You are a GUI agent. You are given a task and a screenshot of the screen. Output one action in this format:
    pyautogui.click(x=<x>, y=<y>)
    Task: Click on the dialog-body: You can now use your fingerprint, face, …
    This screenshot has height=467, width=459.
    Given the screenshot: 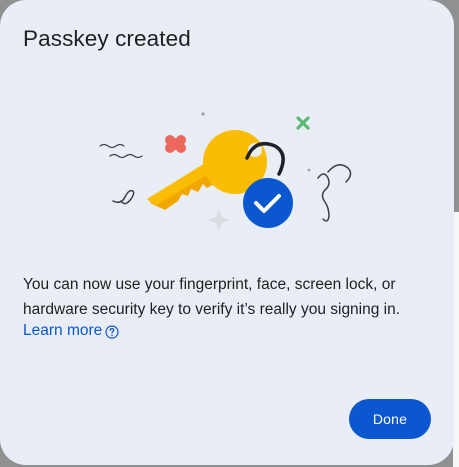 What is the action you would take?
    pyautogui.click(x=229, y=297)
    